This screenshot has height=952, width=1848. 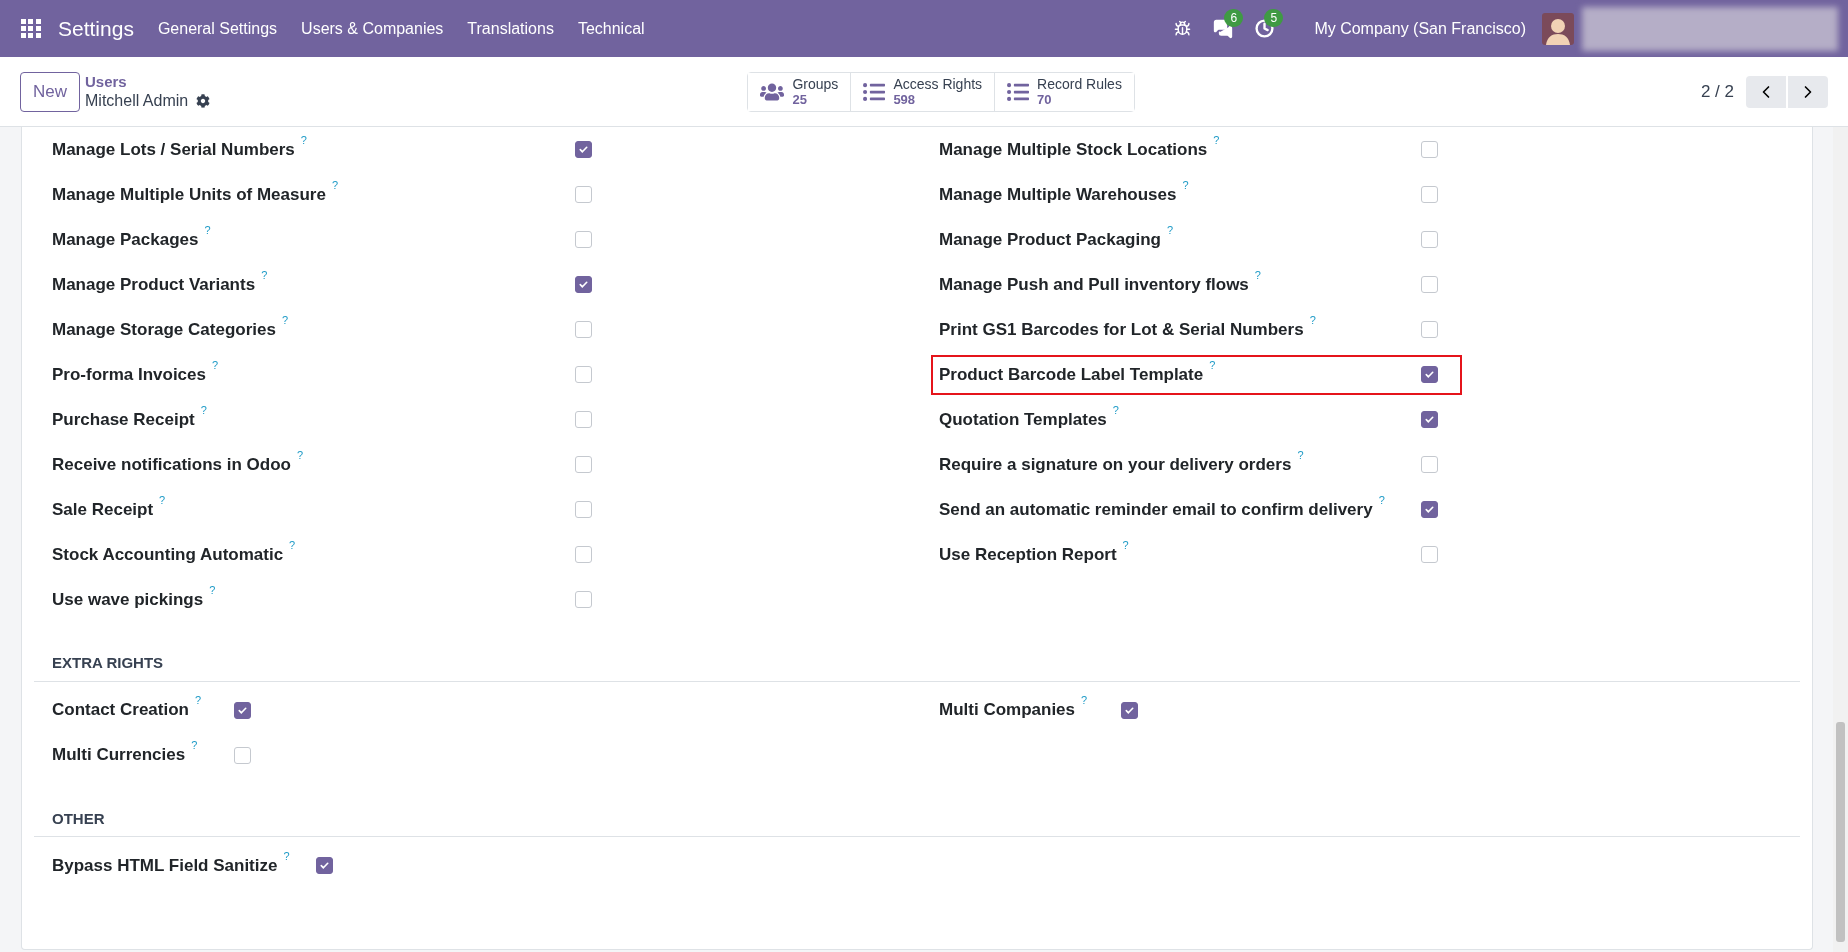 I want to click on setting-label: Send an automatic reminder email to confirm delivery, so click(x=1156, y=509).